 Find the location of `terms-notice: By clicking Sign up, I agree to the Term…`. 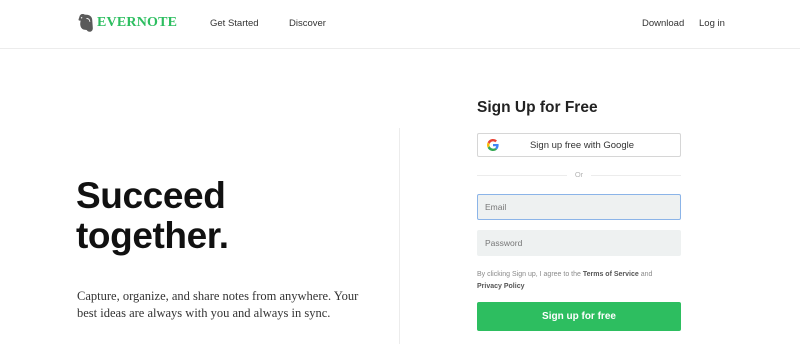

terms-notice: By clicking Sign up, I agree to the Term… is located at coordinates (582, 281).